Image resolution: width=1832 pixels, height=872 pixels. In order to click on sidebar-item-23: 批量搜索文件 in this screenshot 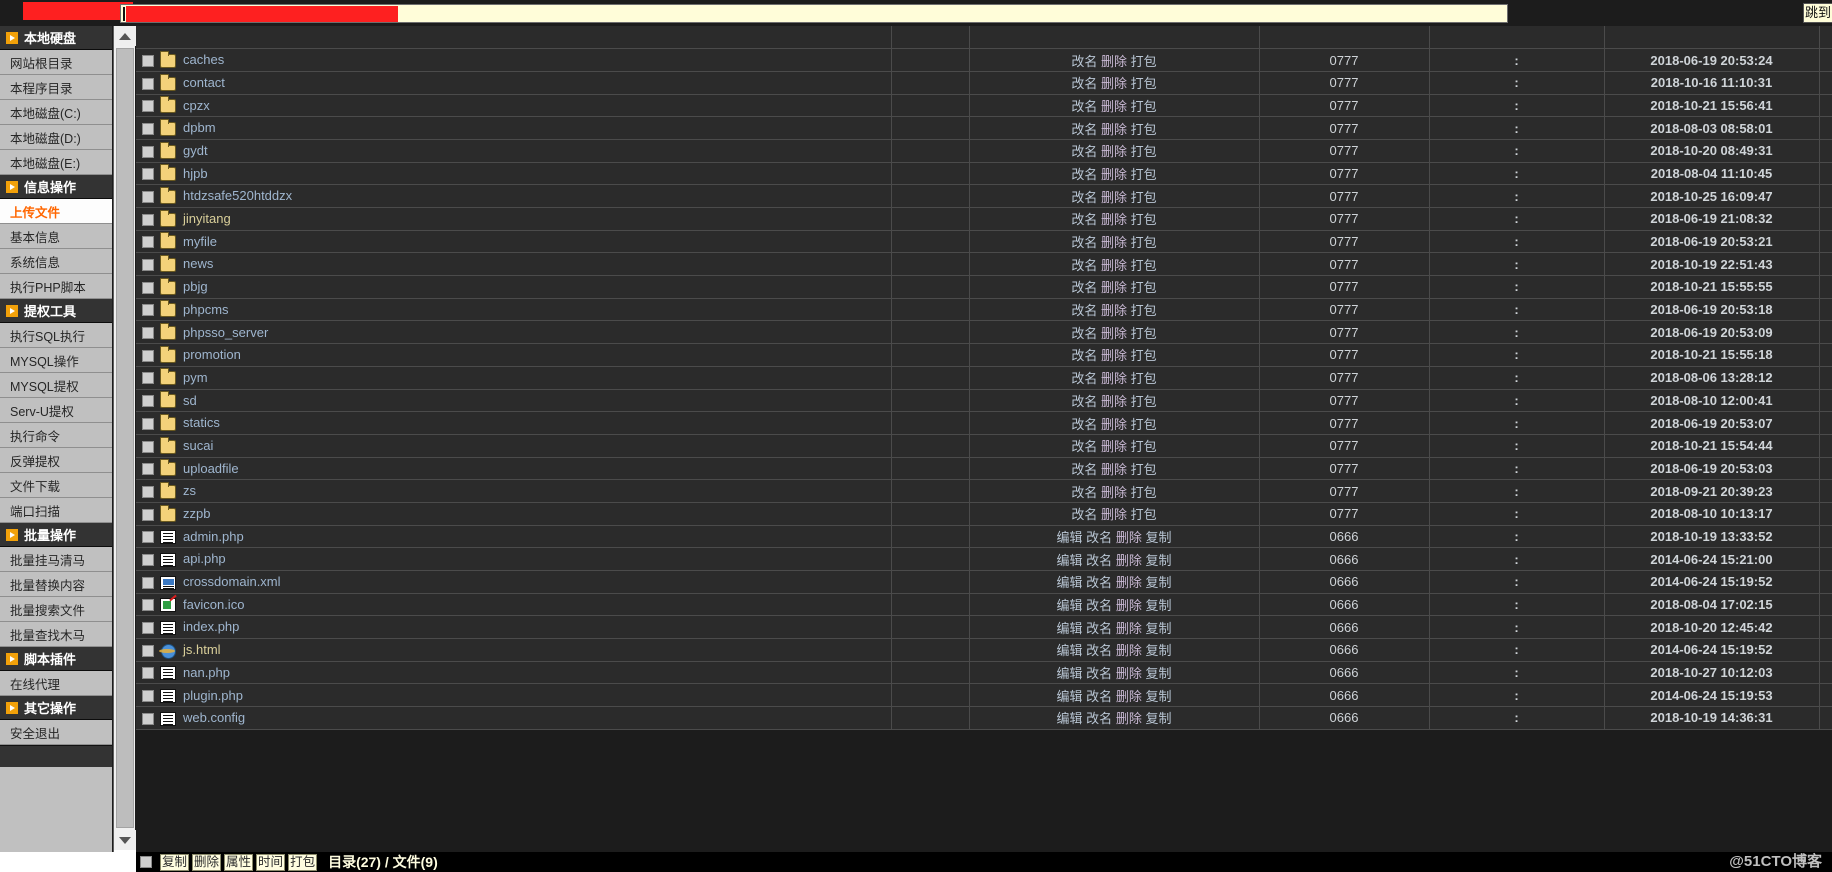, I will do `click(56, 609)`.